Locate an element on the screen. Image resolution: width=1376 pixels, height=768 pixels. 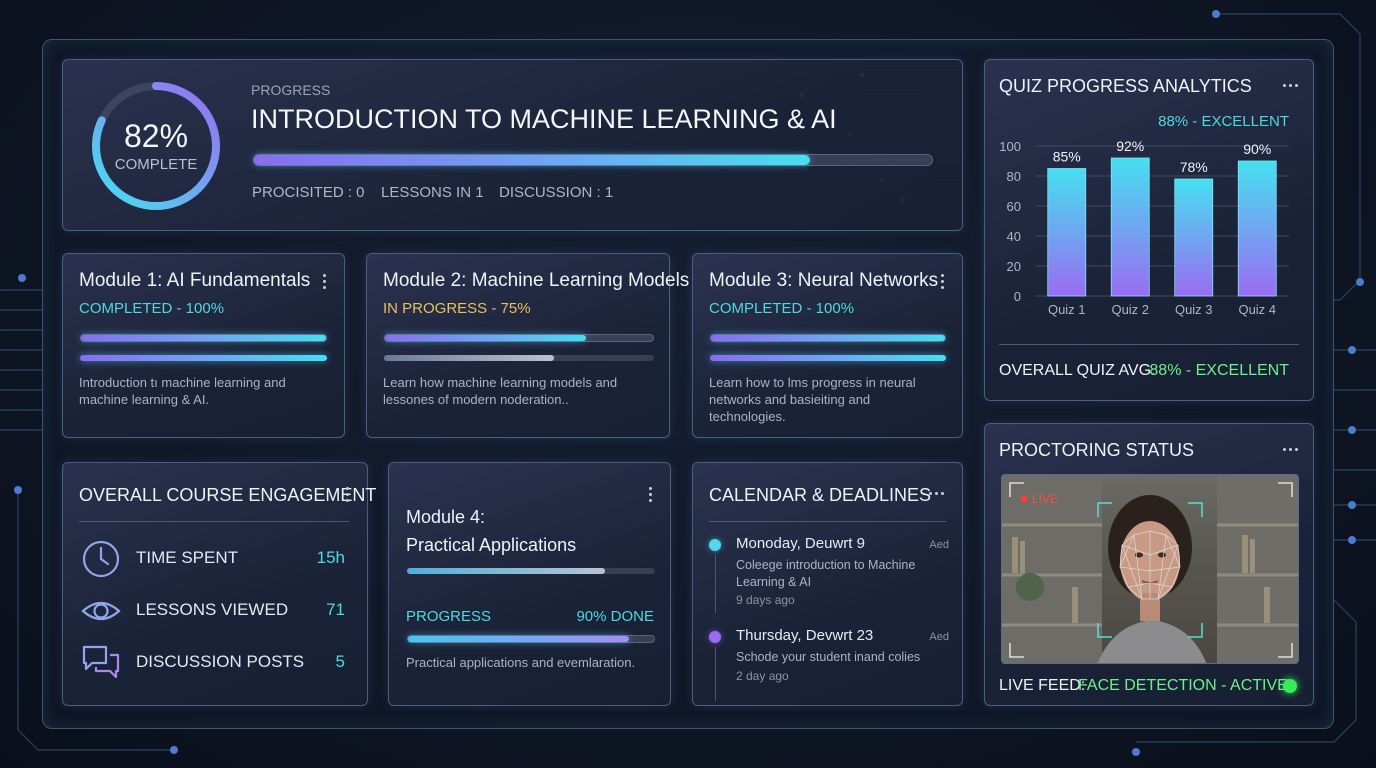
progress-label: PROGRESS is located at coordinates (291, 90).